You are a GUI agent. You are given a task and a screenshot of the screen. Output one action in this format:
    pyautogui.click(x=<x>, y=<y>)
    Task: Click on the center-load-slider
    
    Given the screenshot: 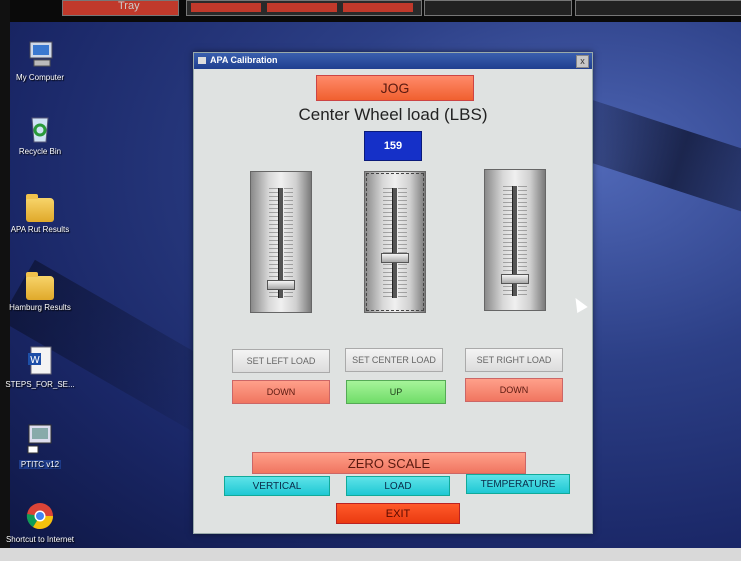 What is the action you would take?
    pyautogui.click(x=395, y=242)
    